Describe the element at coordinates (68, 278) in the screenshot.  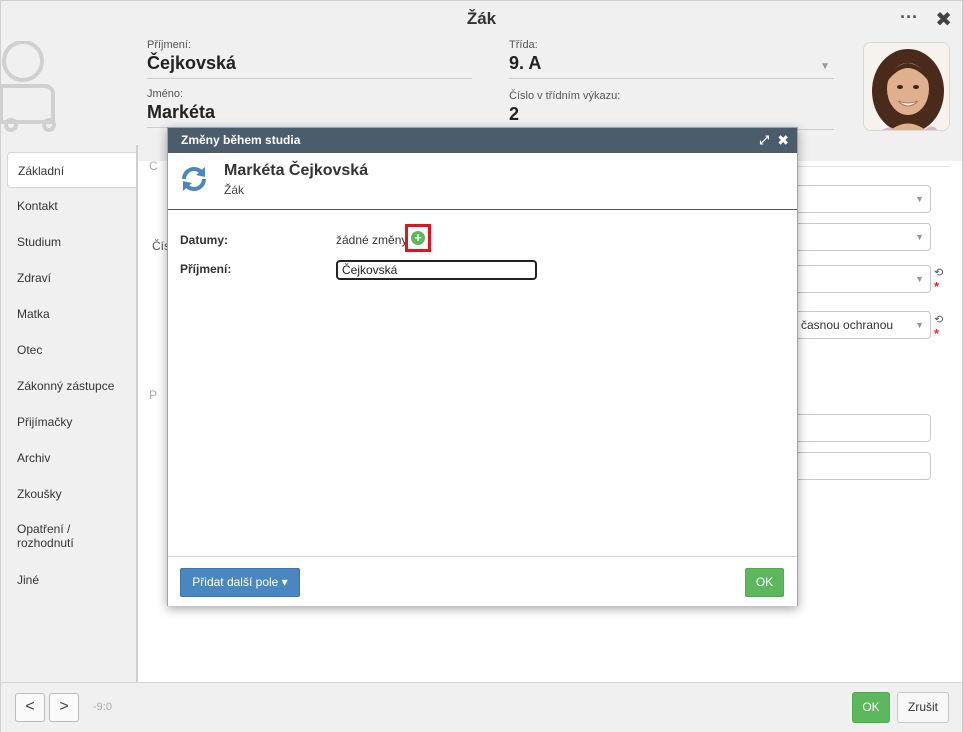
I see `sidebar-item-zdravi: Zdraví` at that location.